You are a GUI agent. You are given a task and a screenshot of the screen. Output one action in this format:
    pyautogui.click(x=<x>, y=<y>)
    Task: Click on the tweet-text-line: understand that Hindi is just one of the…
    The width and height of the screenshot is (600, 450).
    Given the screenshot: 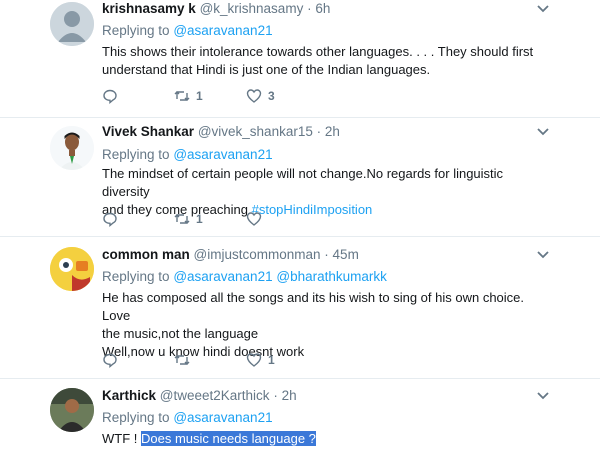 What is the action you would take?
    pyautogui.click(x=266, y=69)
    